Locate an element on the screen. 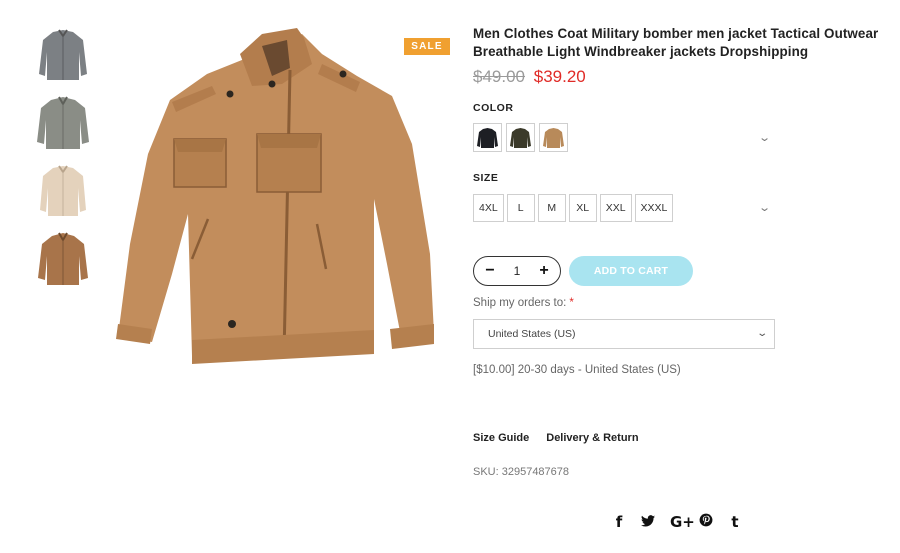  decrease-quantity-button: − is located at coordinates (490, 271).